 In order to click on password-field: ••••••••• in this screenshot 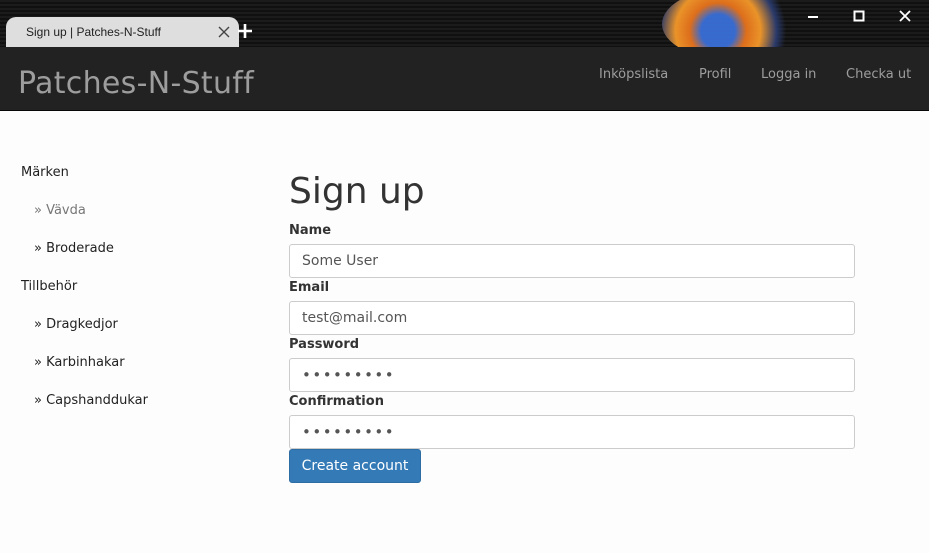, I will do `click(572, 375)`.